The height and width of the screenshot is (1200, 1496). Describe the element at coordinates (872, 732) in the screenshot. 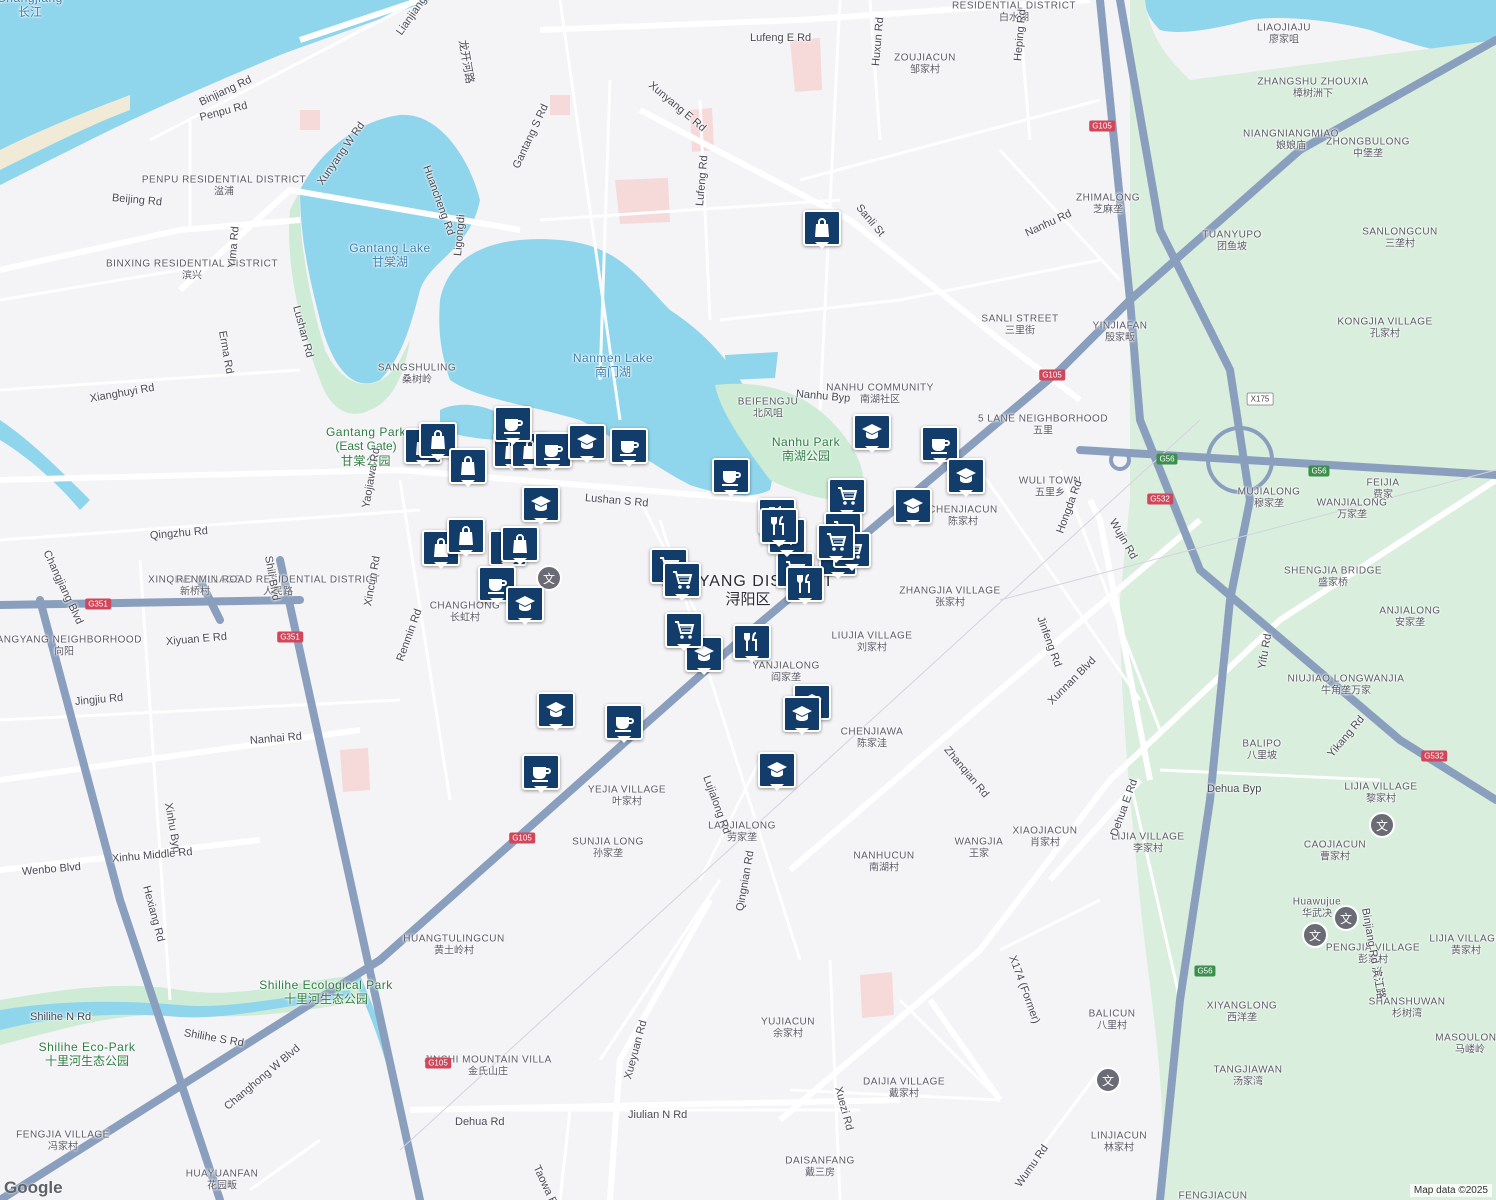

I see `place-label-en: CHENJIAWA` at that location.